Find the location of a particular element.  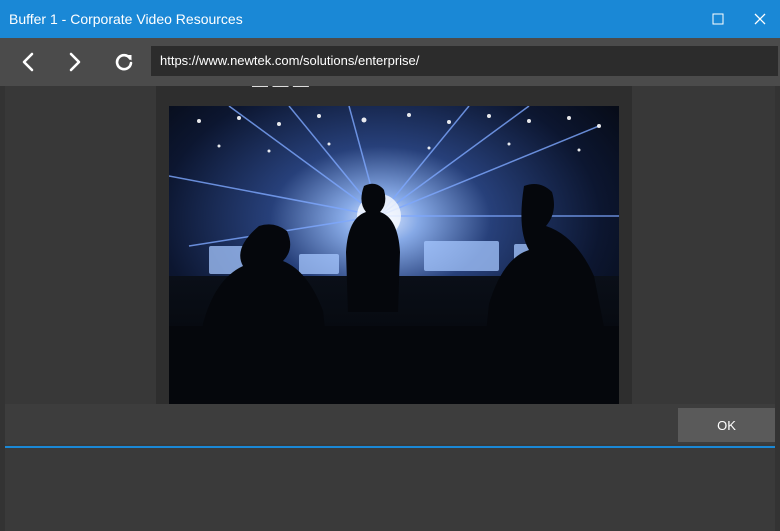

chevron-right-icon is located at coordinates (75, 62).